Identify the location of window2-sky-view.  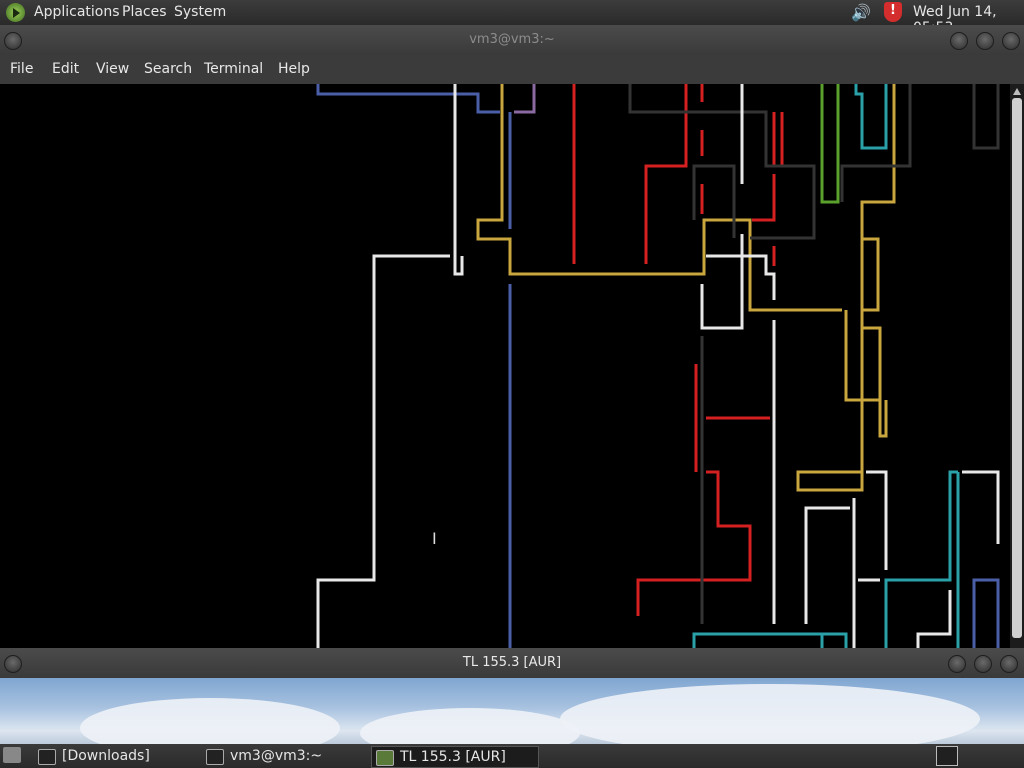
(512, 711).